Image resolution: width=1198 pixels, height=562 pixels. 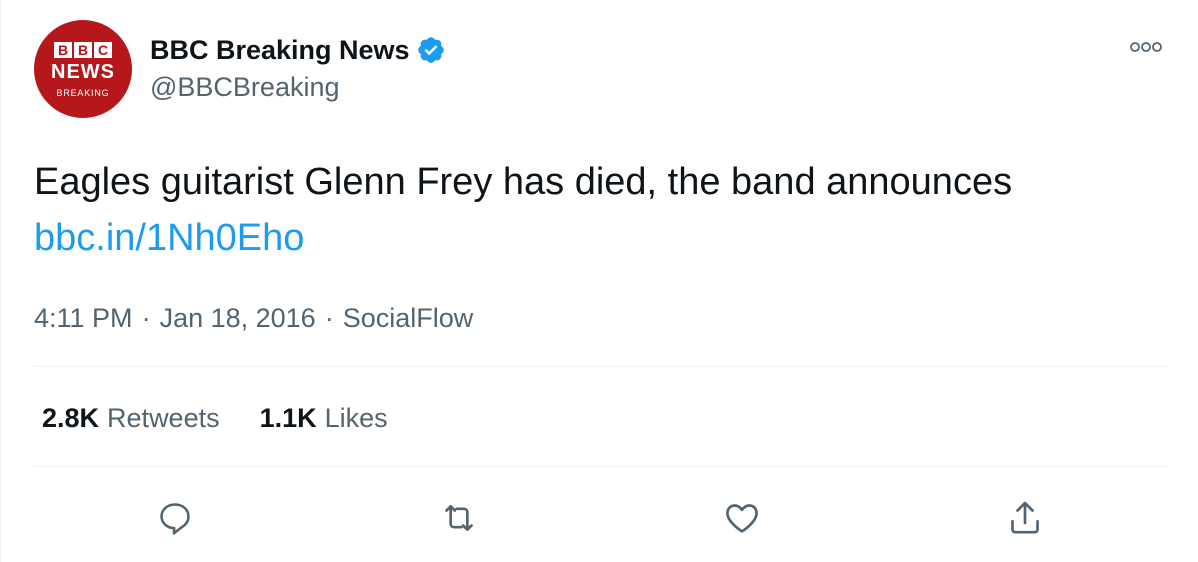 What do you see at coordinates (408, 318) in the screenshot?
I see `tweet-source: SocialFlow` at bounding box center [408, 318].